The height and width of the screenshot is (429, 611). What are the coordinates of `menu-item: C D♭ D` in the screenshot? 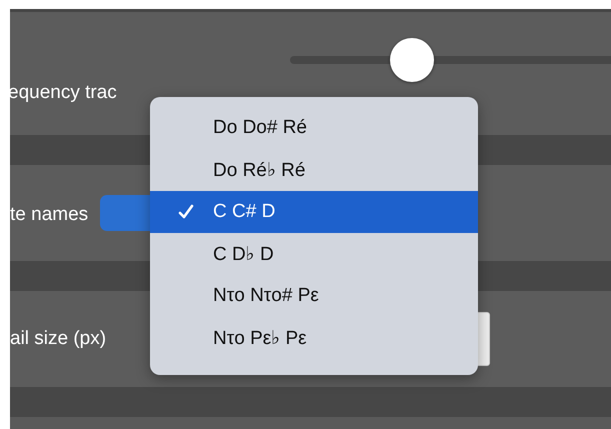 It's located at (314, 254).